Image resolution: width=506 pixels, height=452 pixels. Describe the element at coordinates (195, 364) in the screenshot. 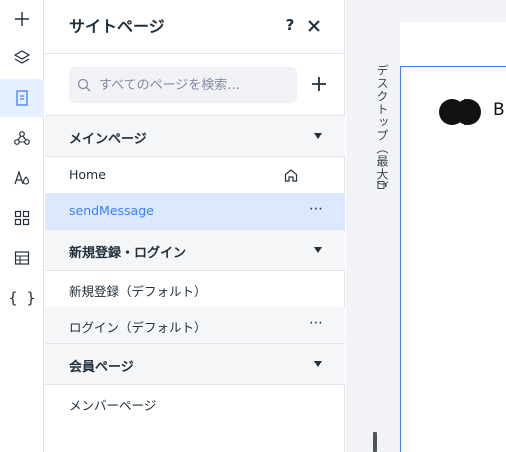

I see `group-header-member-pages: 会員ページ` at that location.